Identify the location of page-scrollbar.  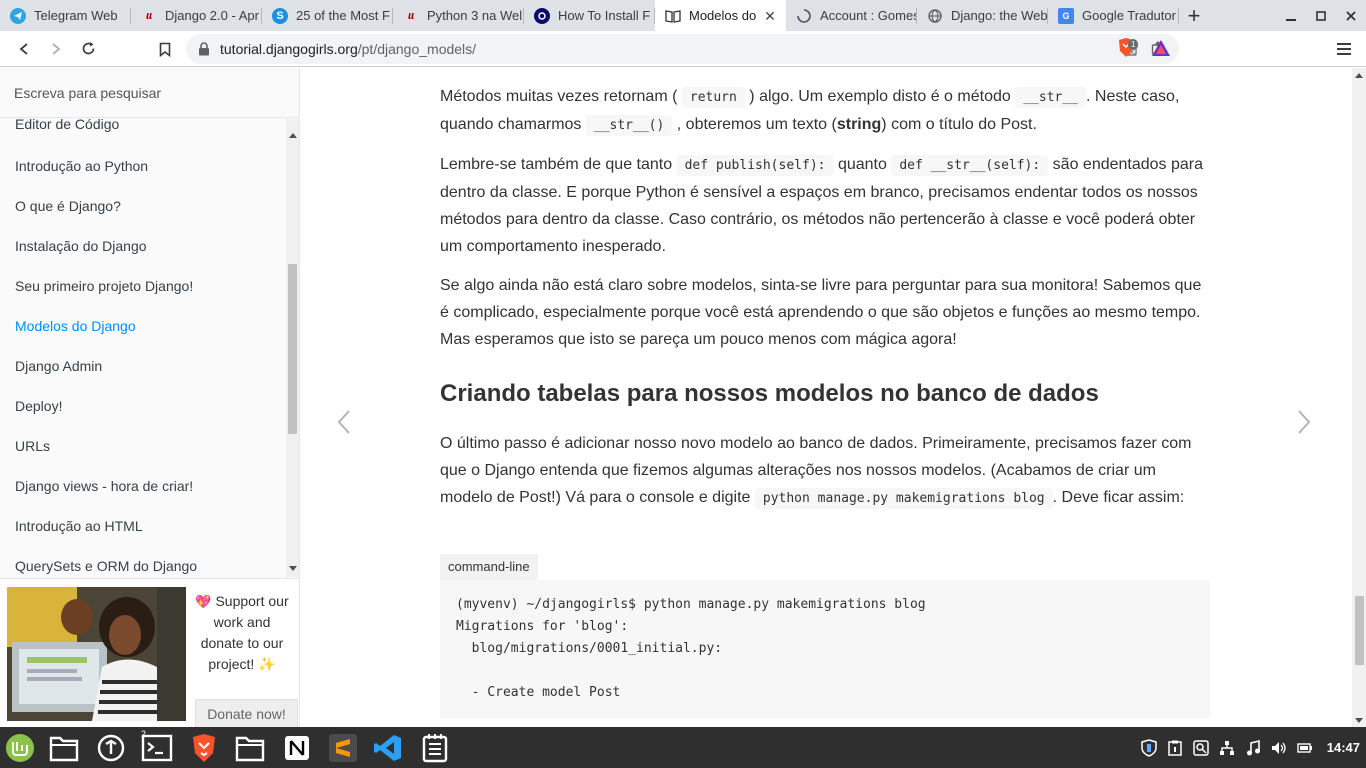
(1359, 397).